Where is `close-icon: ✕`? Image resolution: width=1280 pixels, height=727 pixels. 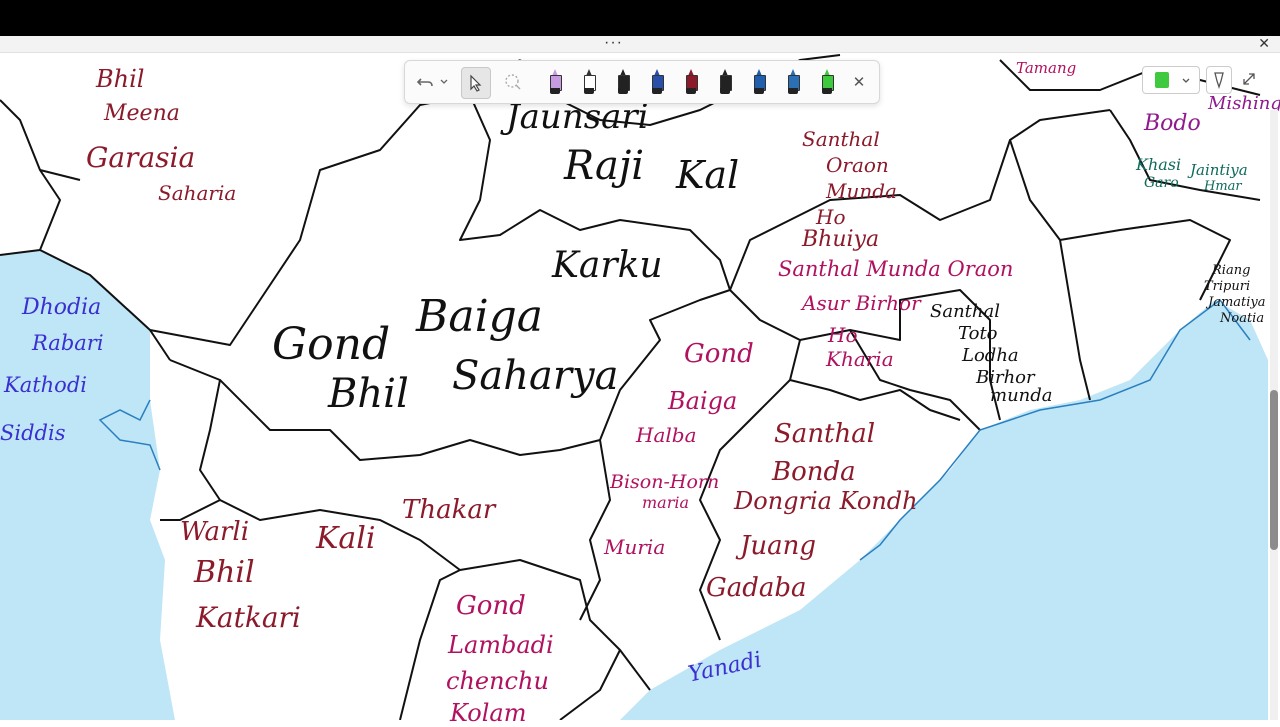
close-icon: ✕ is located at coordinates (859, 82).